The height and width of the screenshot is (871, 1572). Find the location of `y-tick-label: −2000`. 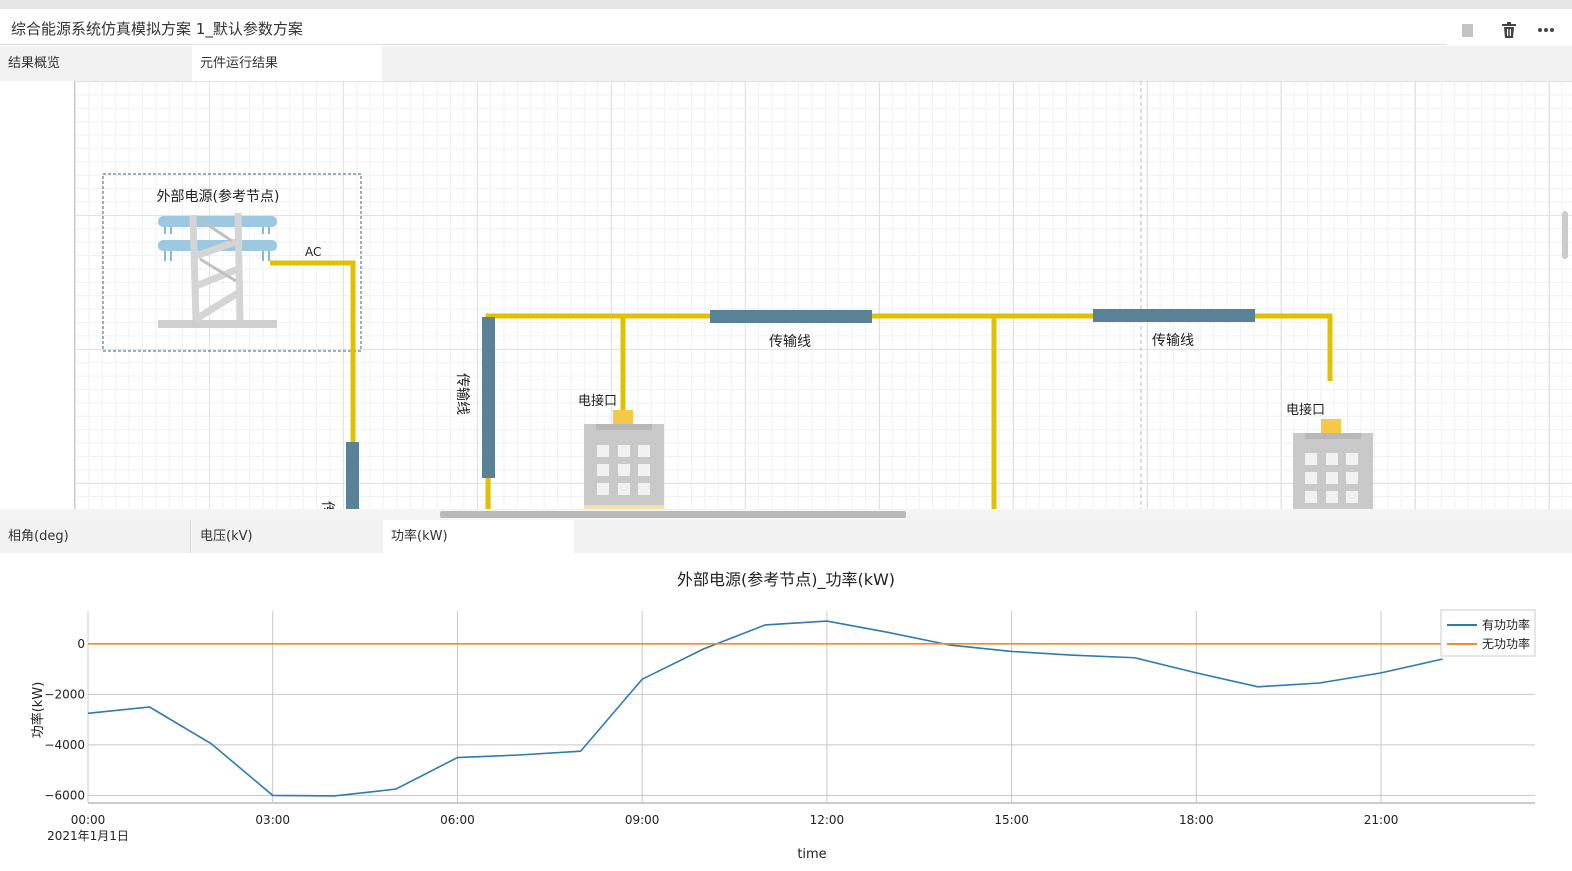

y-tick-label: −2000 is located at coordinates (64, 694).